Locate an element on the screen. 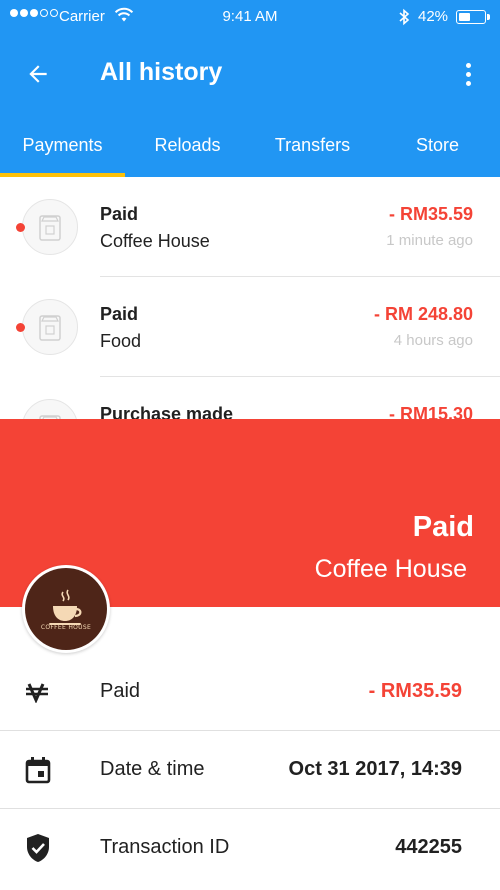 The height and width of the screenshot is (890, 500). detail-row-datetime: Date & time Oct 31 2017, 14:39 is located at coordinates (250, 770).